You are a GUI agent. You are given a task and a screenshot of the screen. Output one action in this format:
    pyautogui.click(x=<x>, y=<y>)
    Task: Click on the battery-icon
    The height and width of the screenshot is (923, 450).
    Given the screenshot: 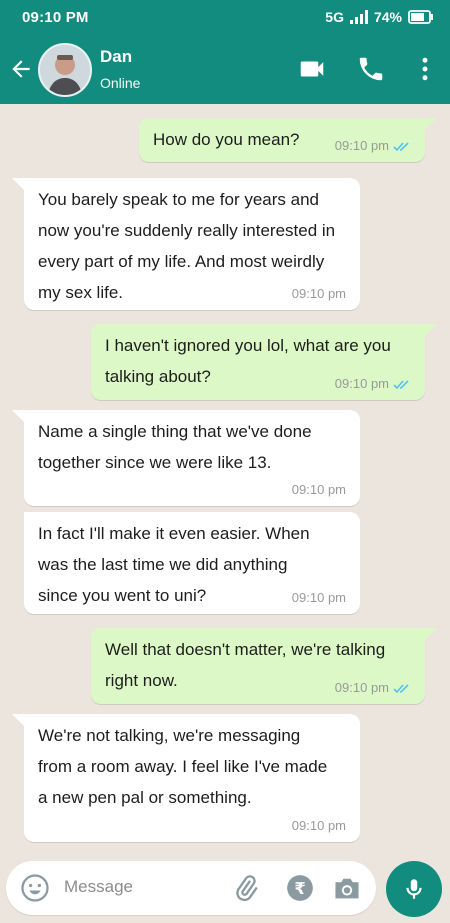 What is the action you would take?
    pyautogui.click(x=420, y=17)
    